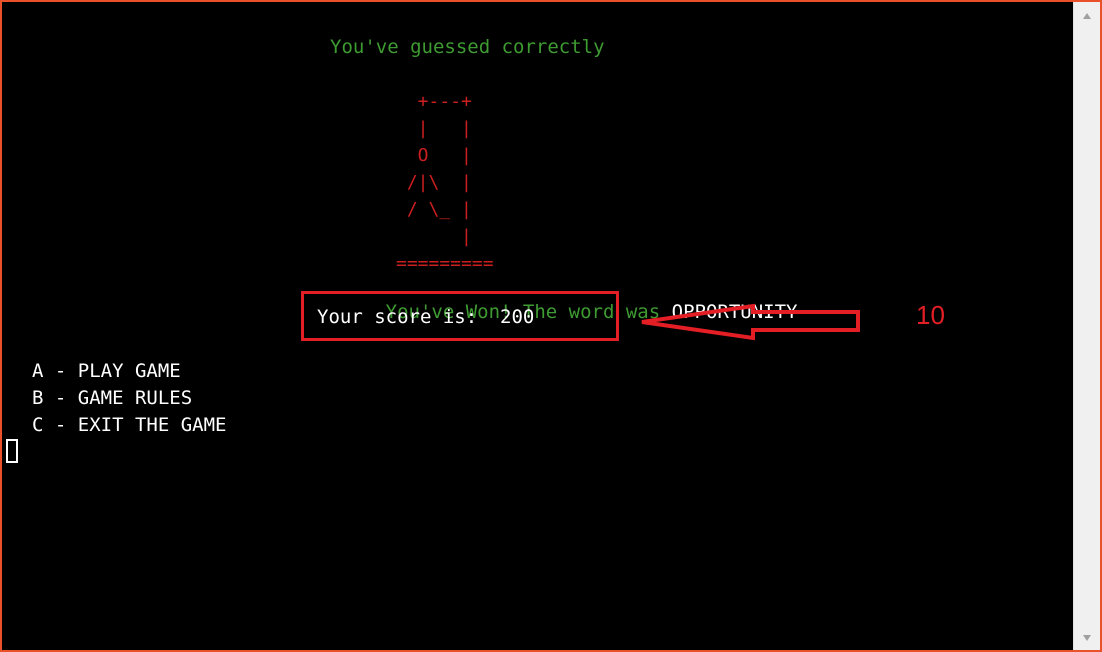 This screenshot has height=652, width=1102. I want to click on annotation-arrow-icon, so click(750, 322).